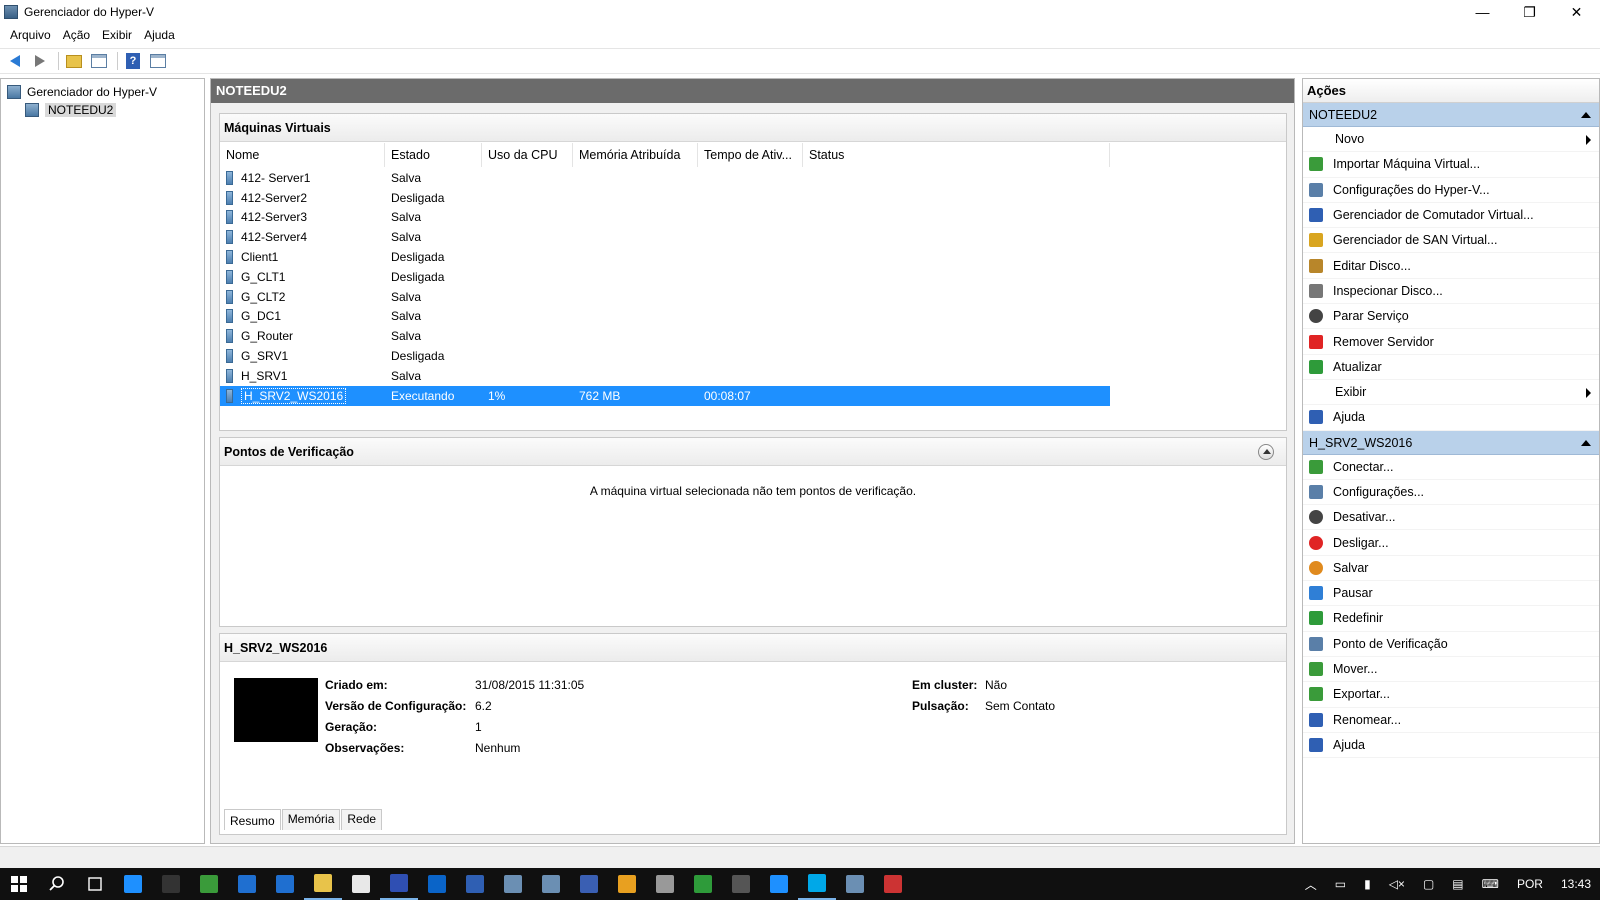  I want to click on col-cpu: Uso da CPU, so click(527, 155).